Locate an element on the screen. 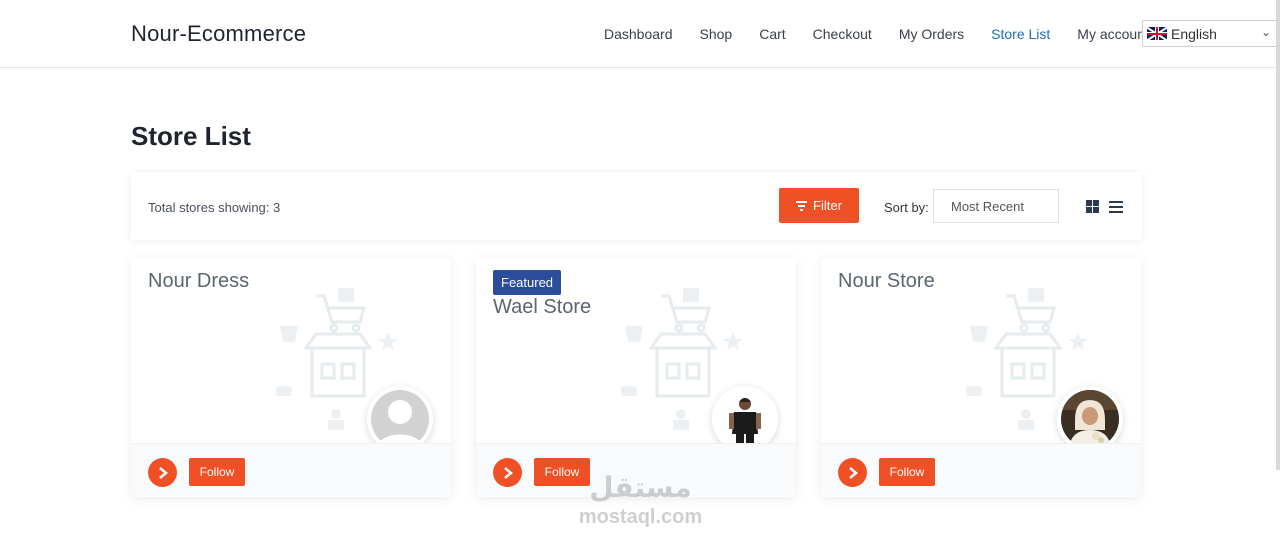 This screenshot has height=545, width=1280. page-title: Store List is located at coordinates (191, 136).